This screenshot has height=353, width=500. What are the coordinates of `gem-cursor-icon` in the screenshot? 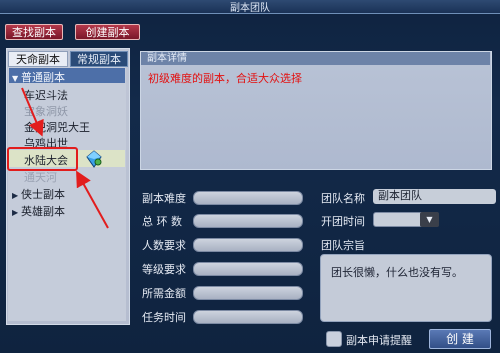 It's located at (94, 159).